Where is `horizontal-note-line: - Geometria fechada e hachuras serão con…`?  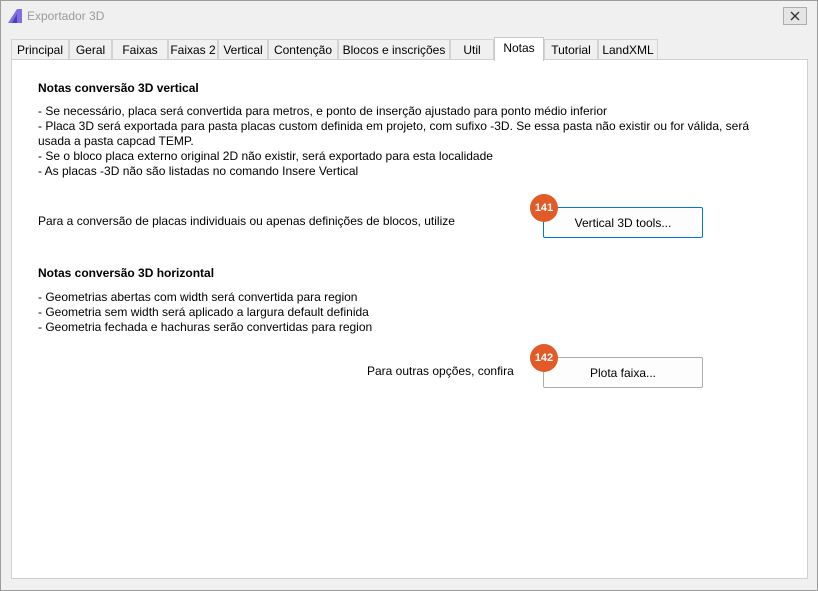 horizontal-note-line: - Geometria fechada e hachuras serão con… is located at coordinates (205, 327).